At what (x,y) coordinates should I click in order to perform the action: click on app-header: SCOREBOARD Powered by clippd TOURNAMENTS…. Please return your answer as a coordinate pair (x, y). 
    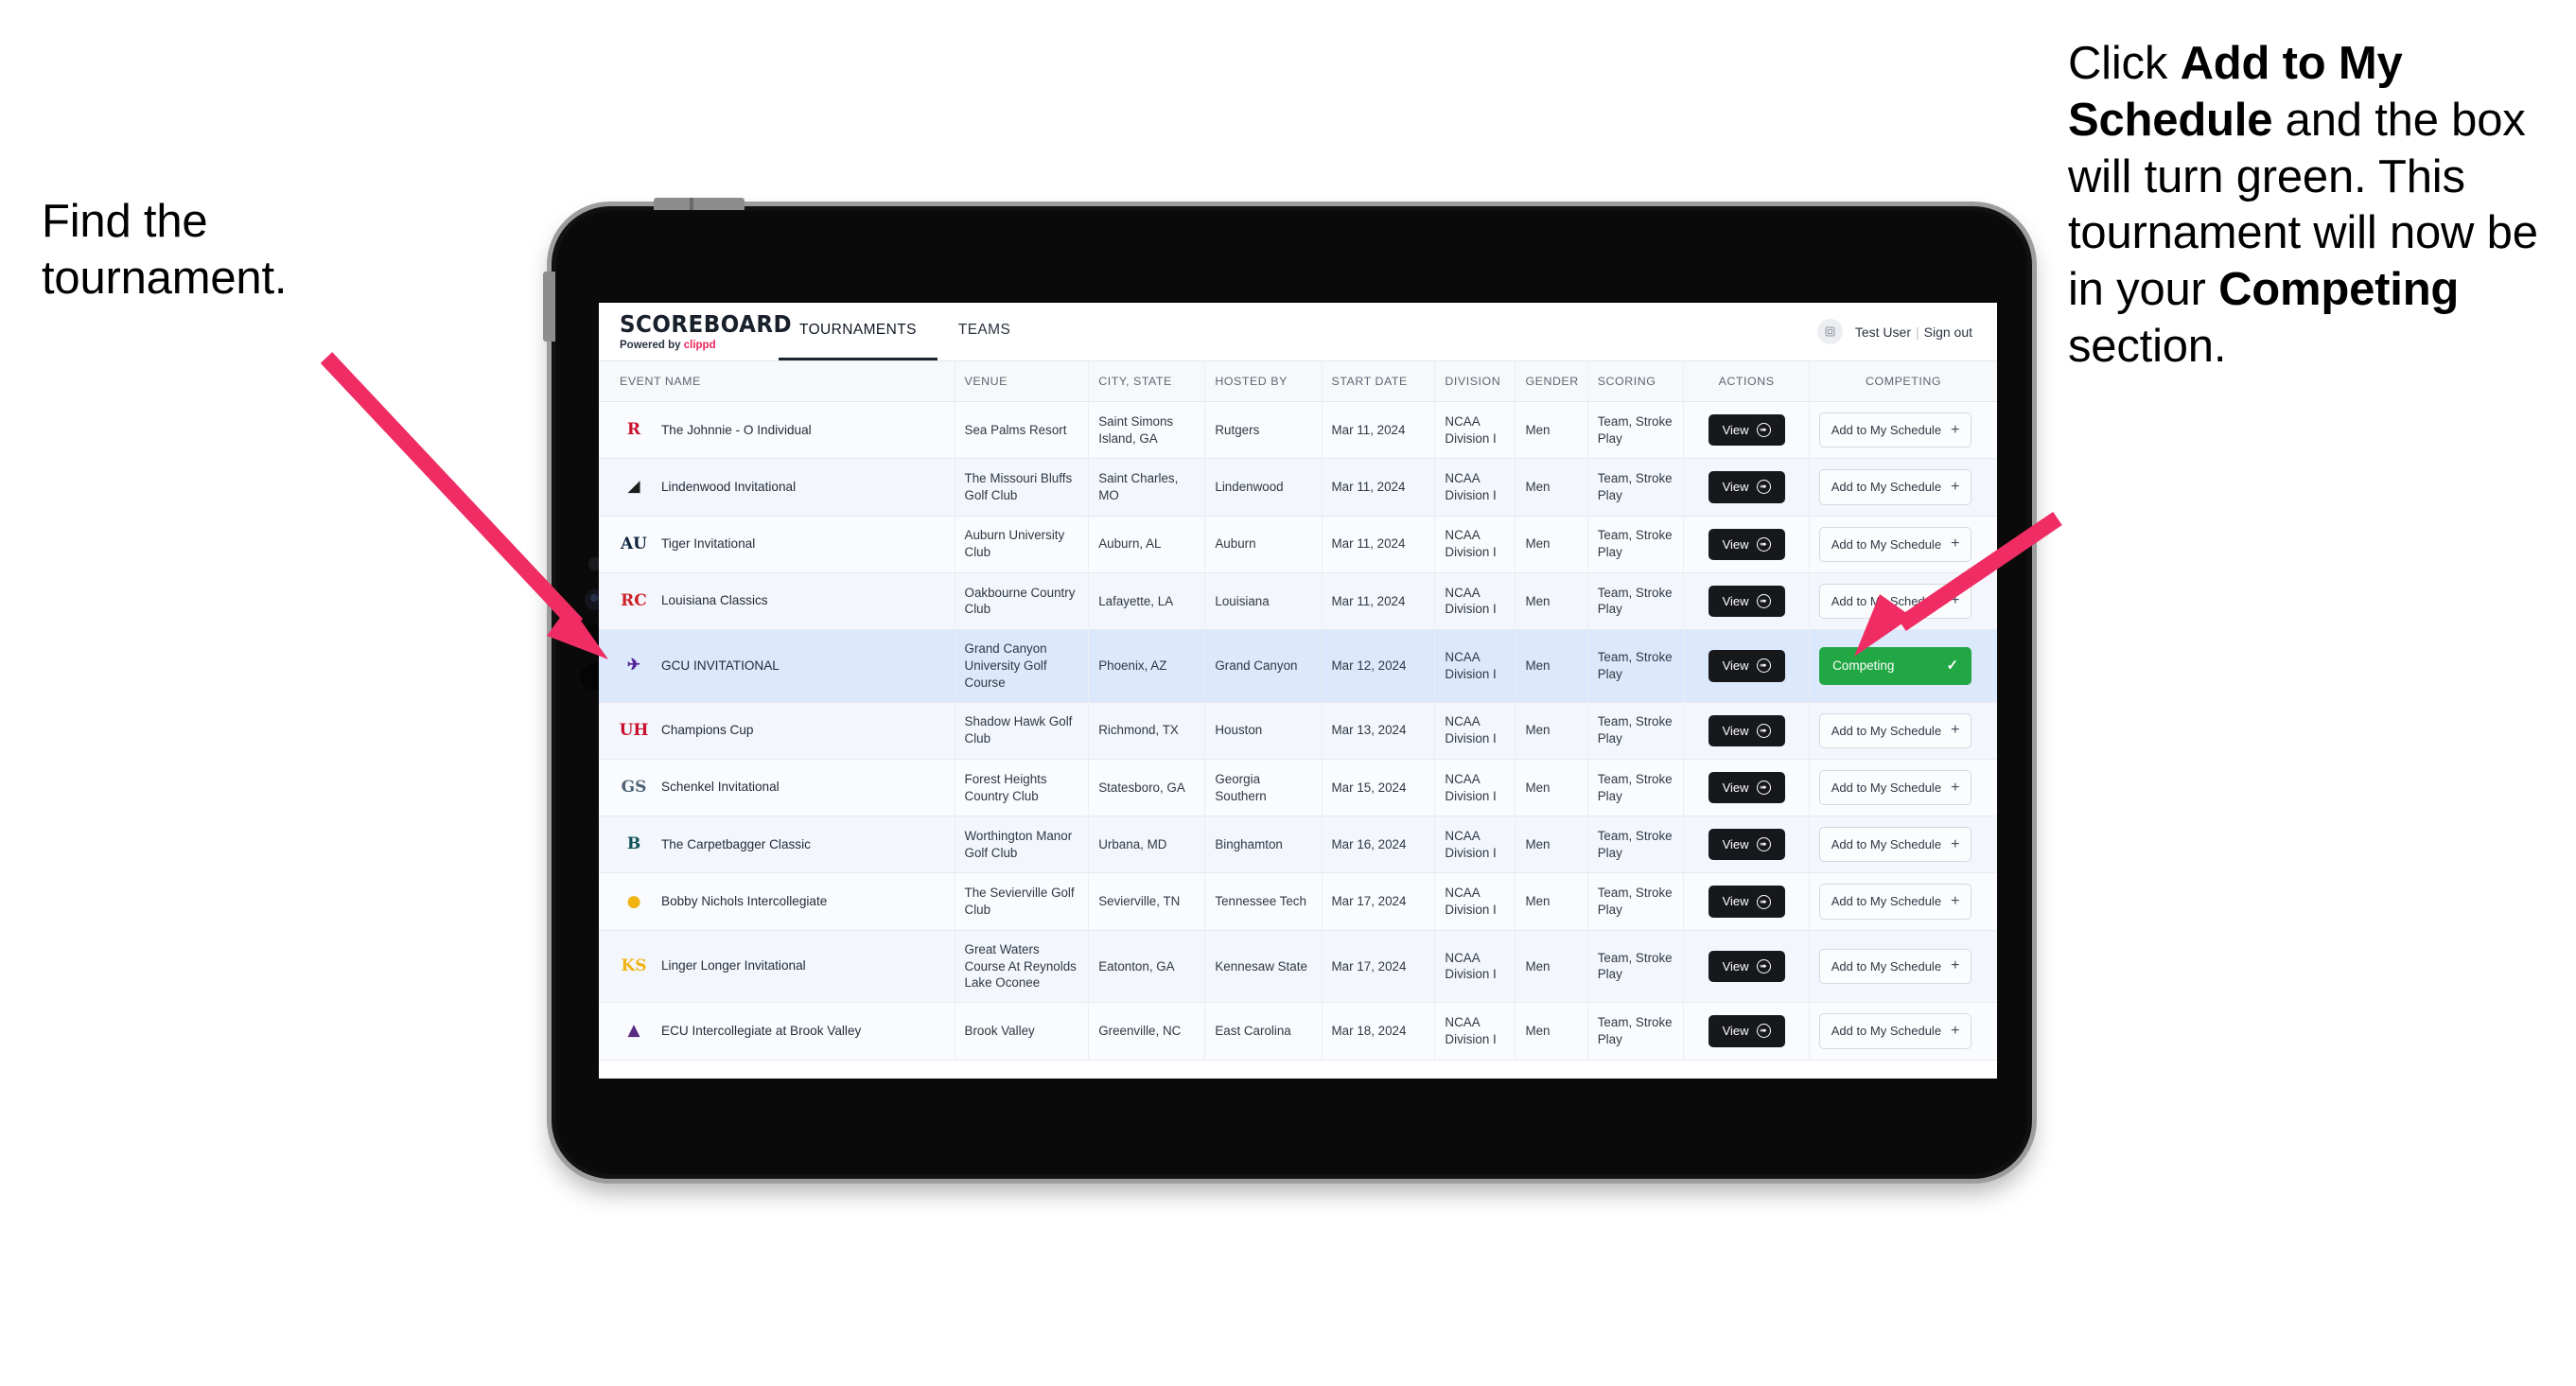
    Looking at the image, I should click on (1298, 332).